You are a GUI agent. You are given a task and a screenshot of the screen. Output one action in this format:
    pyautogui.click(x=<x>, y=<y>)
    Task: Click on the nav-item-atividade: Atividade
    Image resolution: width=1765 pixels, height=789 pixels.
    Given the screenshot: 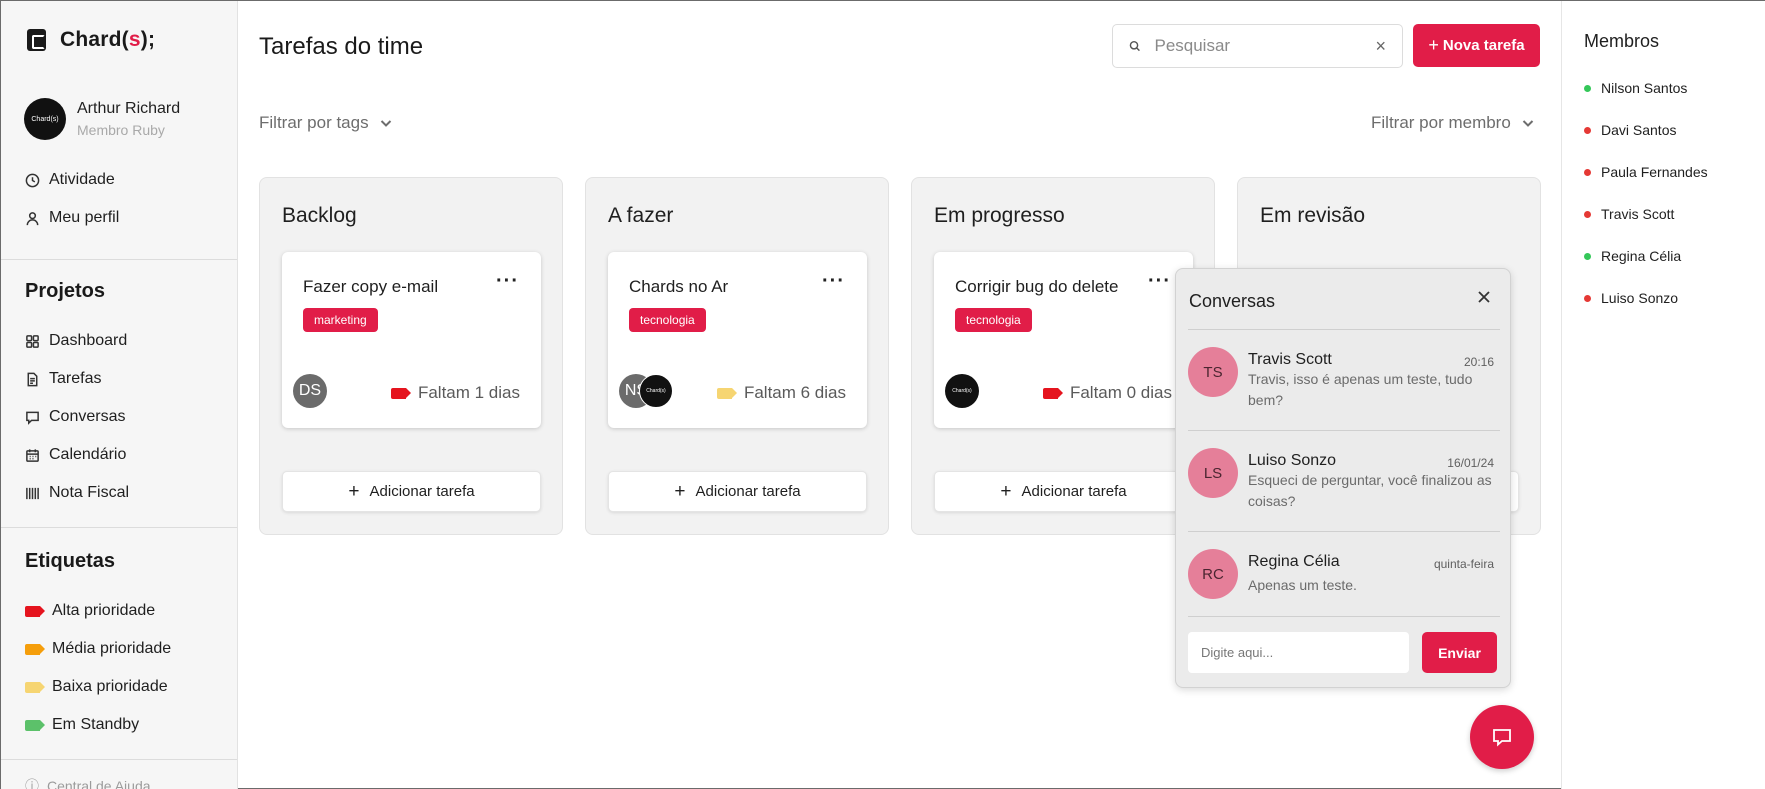 What is the action you would take?
    pyautogui.click(x=72, y=180)
    